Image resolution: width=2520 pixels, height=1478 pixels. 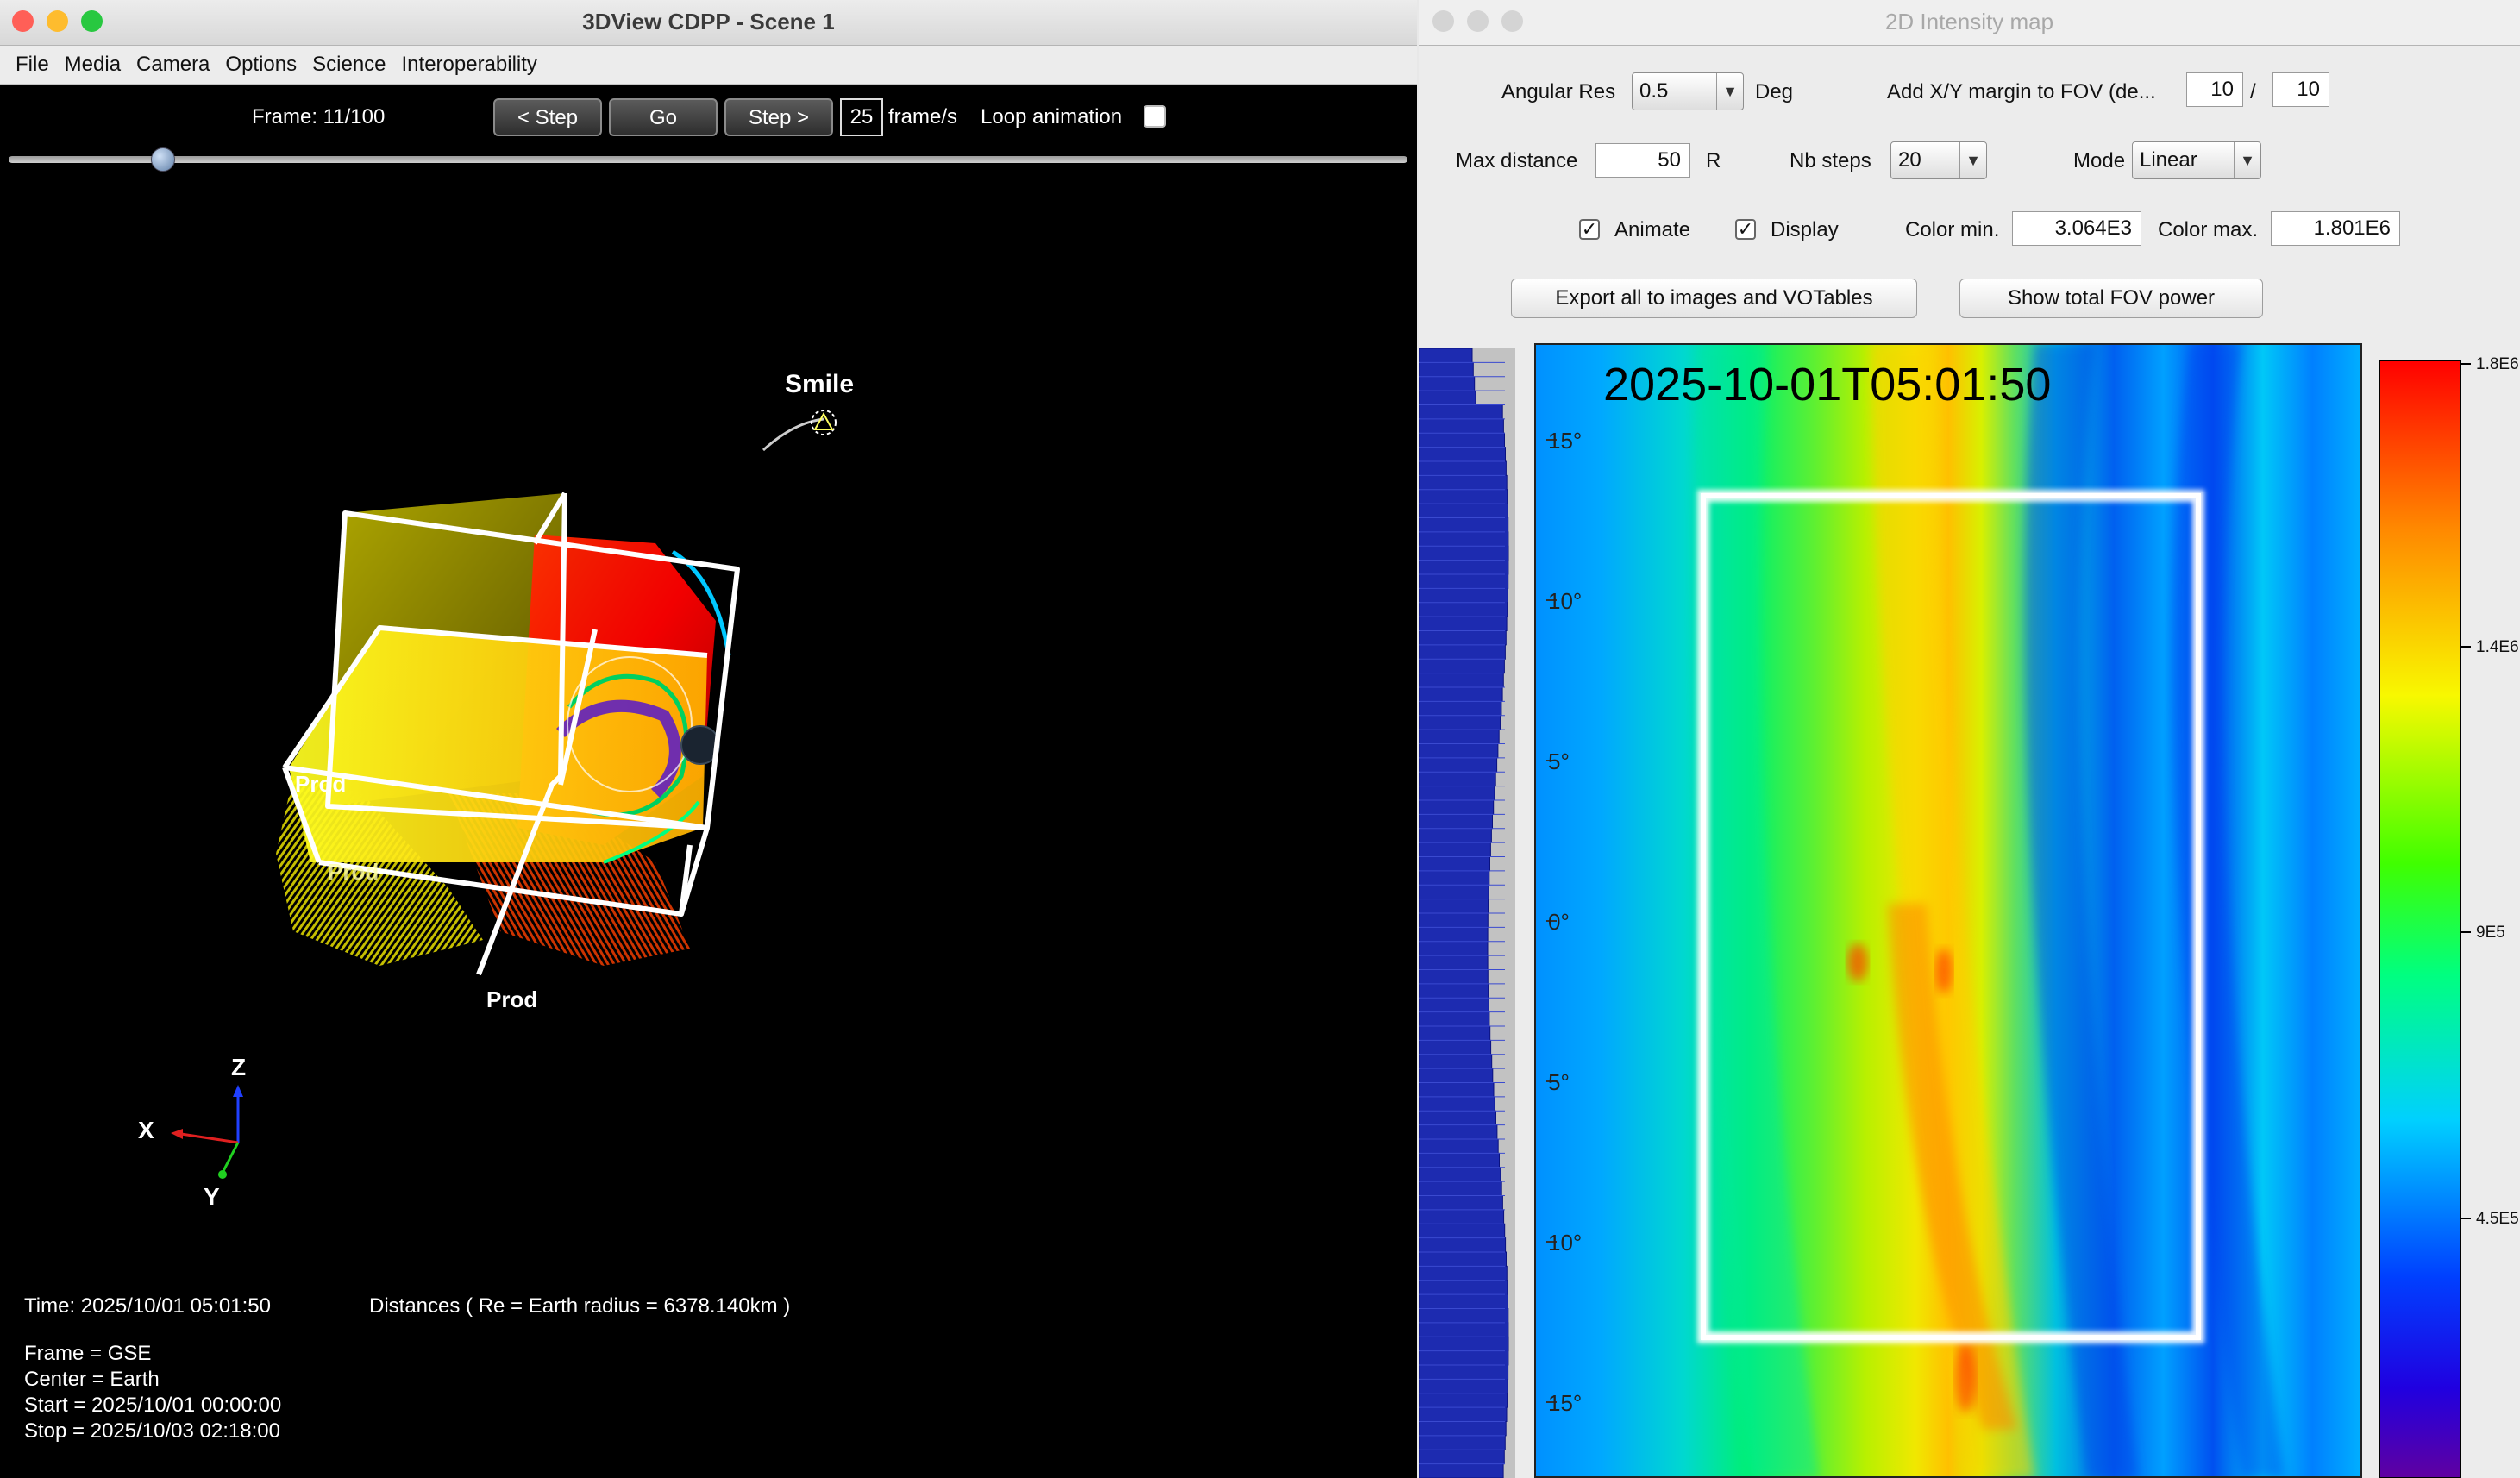 What do you see at coordinates (2498, 364) in the screenshot?
I see `colorbar-tick-label: 1.8E6` at bounding box center [2498, 364].